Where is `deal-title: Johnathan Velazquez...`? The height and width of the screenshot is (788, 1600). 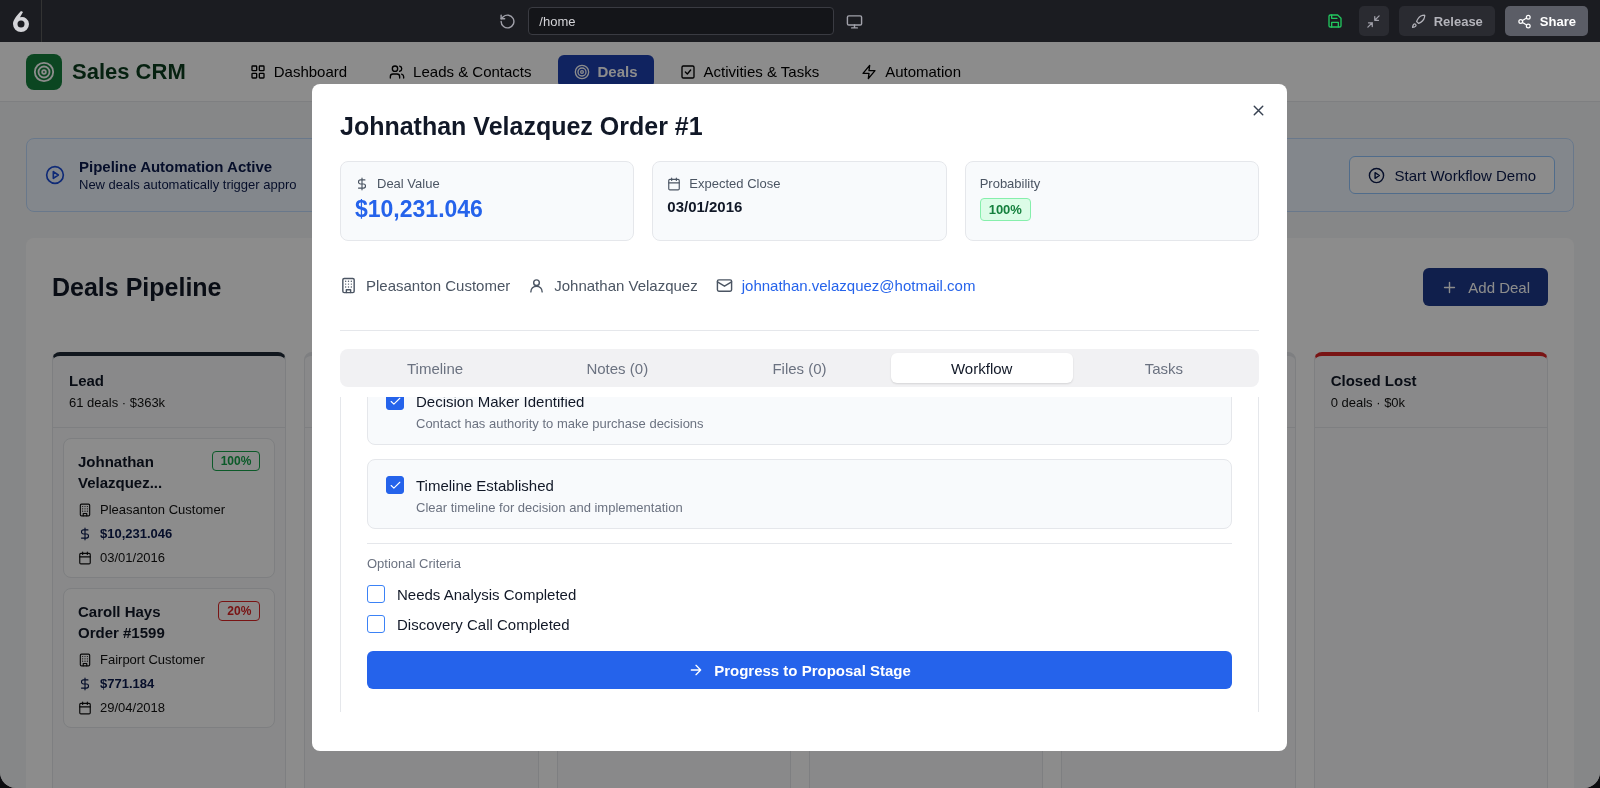
deal-title: Johnathan Velazquez... is located at coordinates (121, 472).